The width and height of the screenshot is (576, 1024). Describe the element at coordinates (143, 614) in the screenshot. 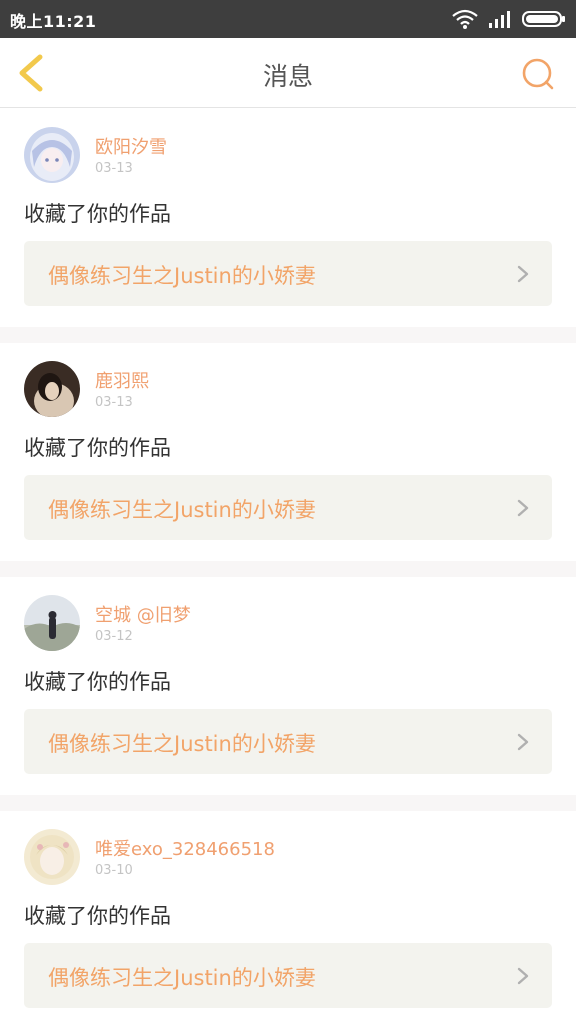

I see `username: 空城 @旧梦` at that location.